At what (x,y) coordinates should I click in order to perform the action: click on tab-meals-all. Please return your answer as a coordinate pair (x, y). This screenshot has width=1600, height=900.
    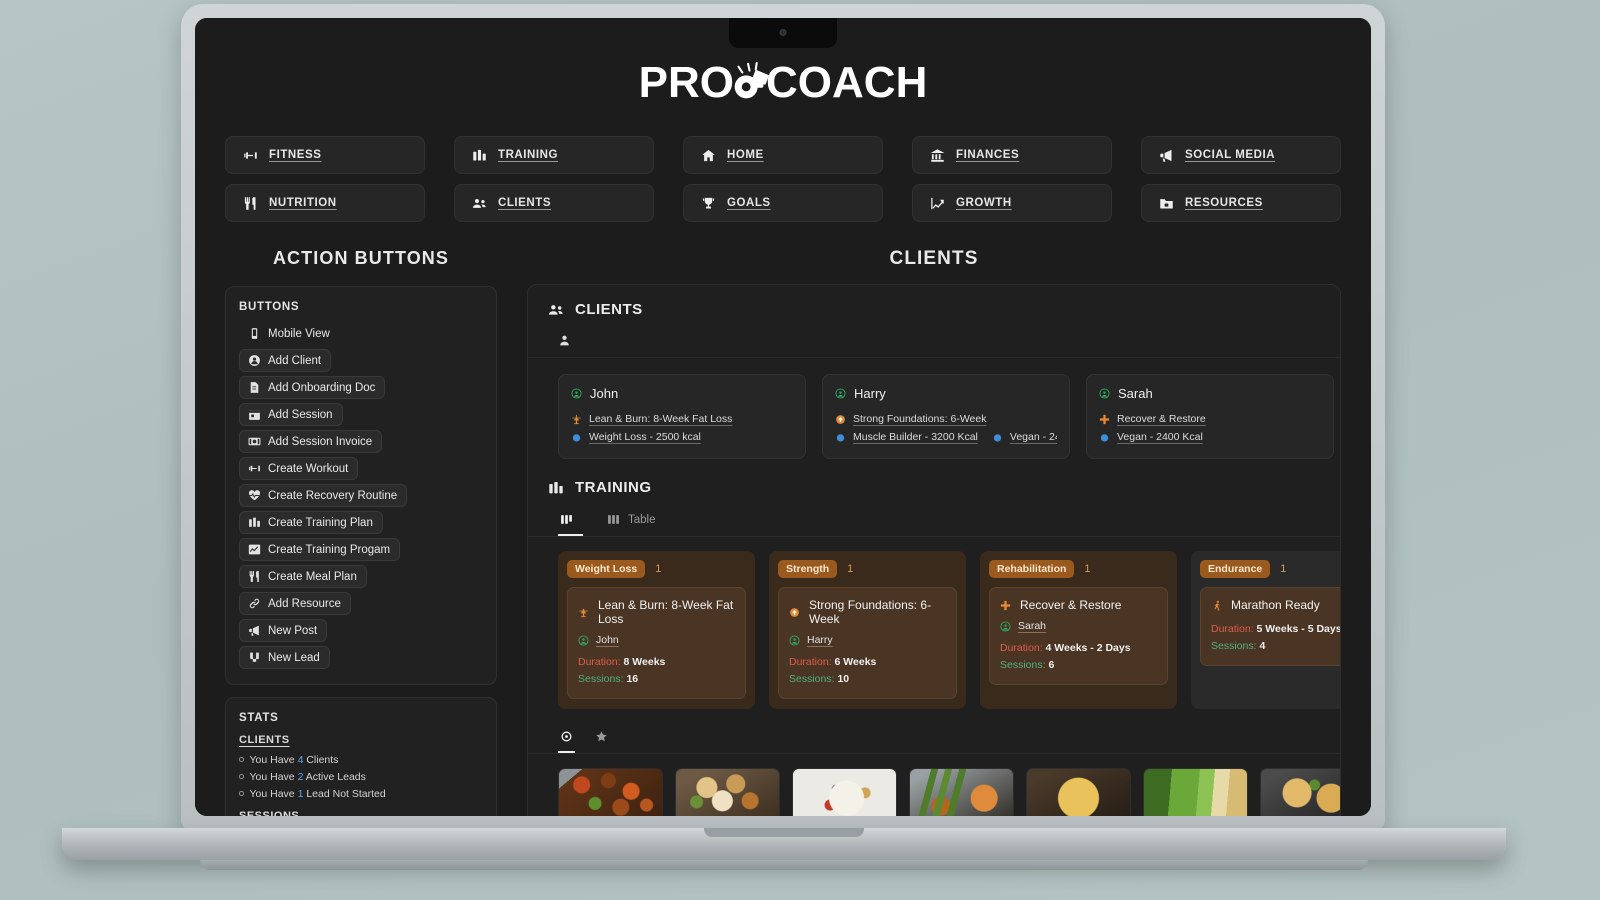
    Looking at the image, I should click on (566, 738).